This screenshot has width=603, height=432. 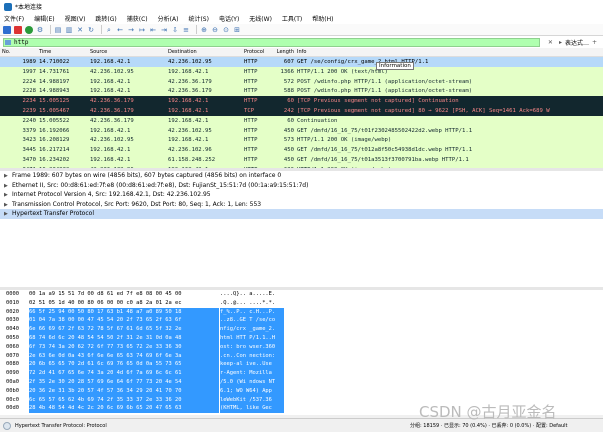 What do you see at coordinates (226, 30) in the screenshot?
I see `zoom-reset-icon: ⊙` at bounding box center [226, 30].